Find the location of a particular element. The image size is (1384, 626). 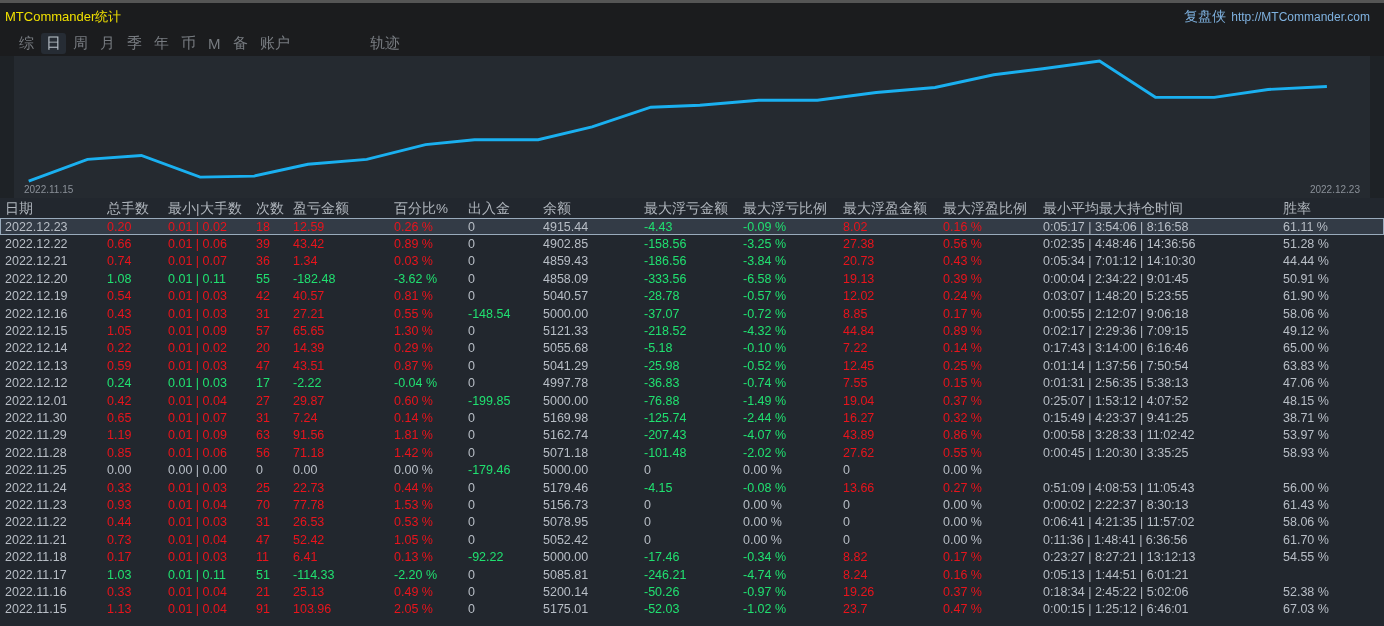

axis-label: 2022.11.15 is located at coordinates (49, 189).